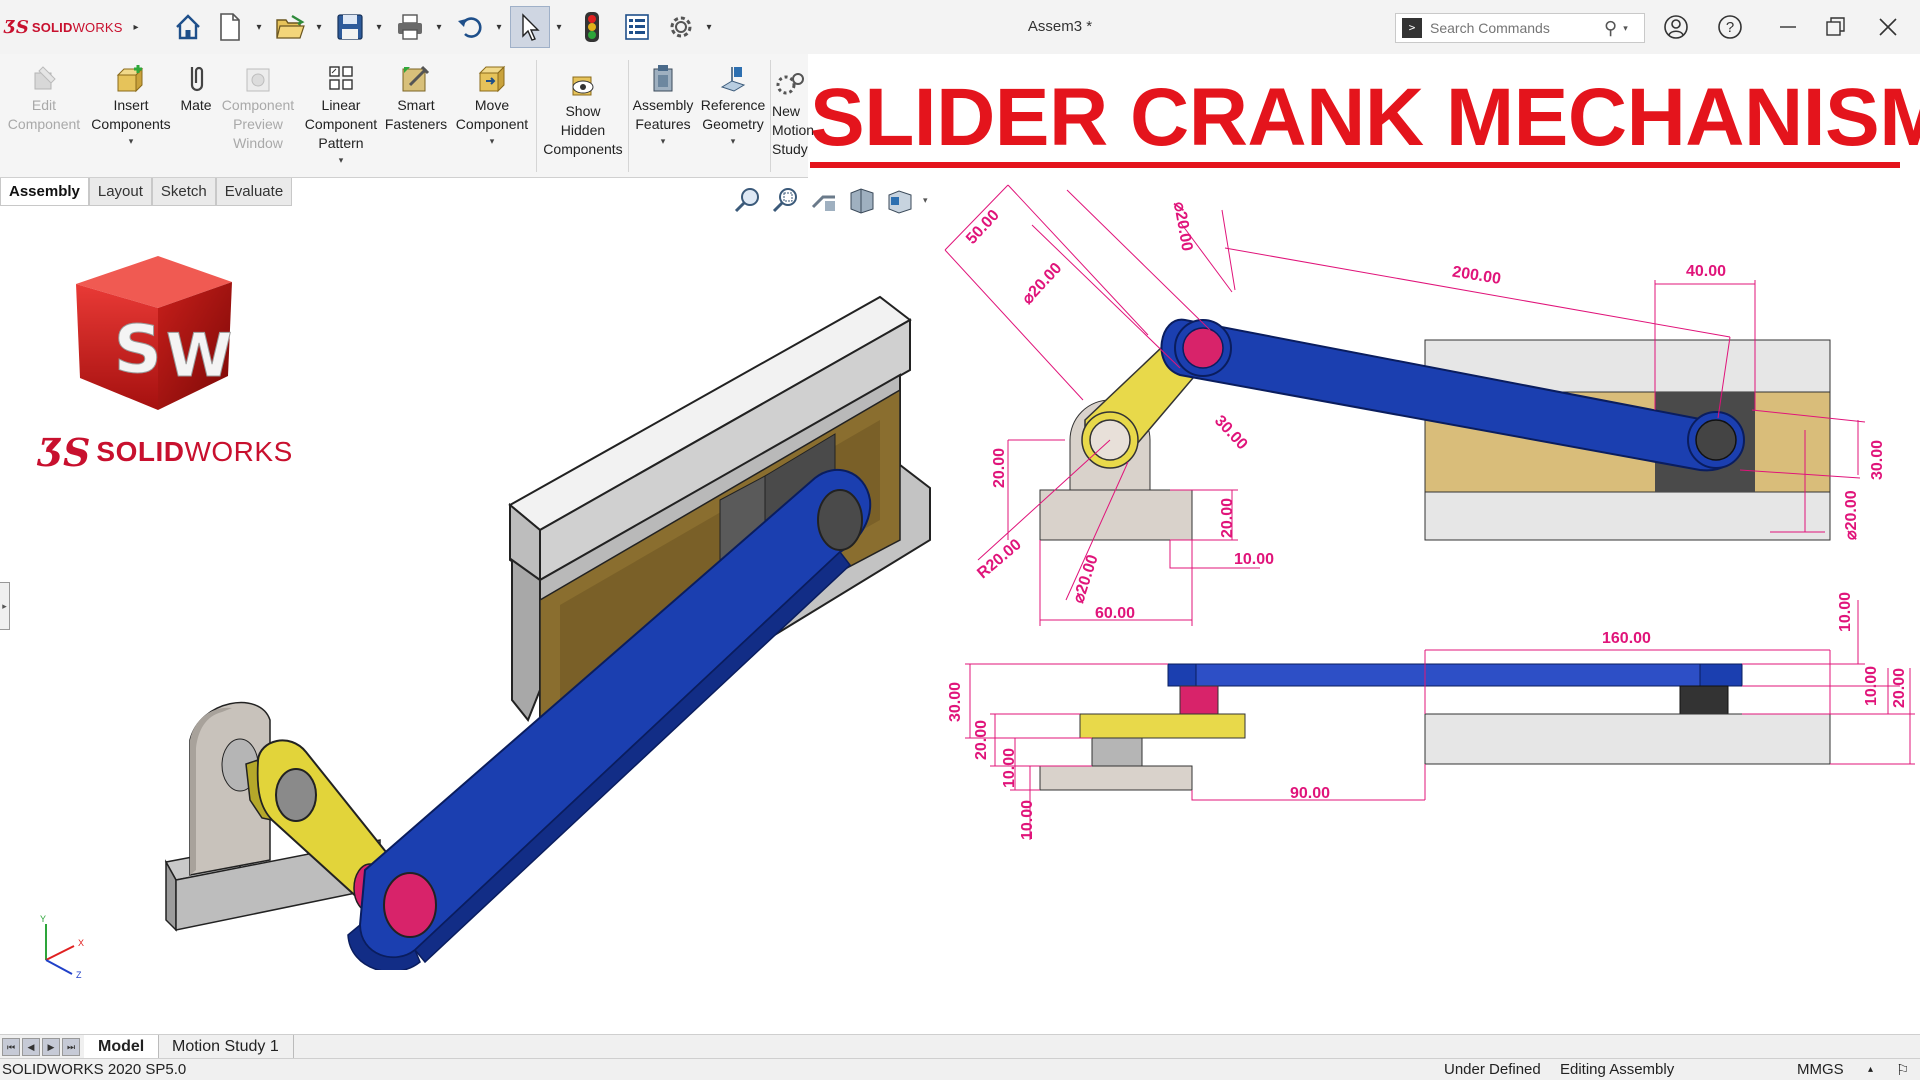  What do you see at coordinates (900, 200) in the screenshot?
I see `view-orientation-icon` at bounding box center [900, 200].